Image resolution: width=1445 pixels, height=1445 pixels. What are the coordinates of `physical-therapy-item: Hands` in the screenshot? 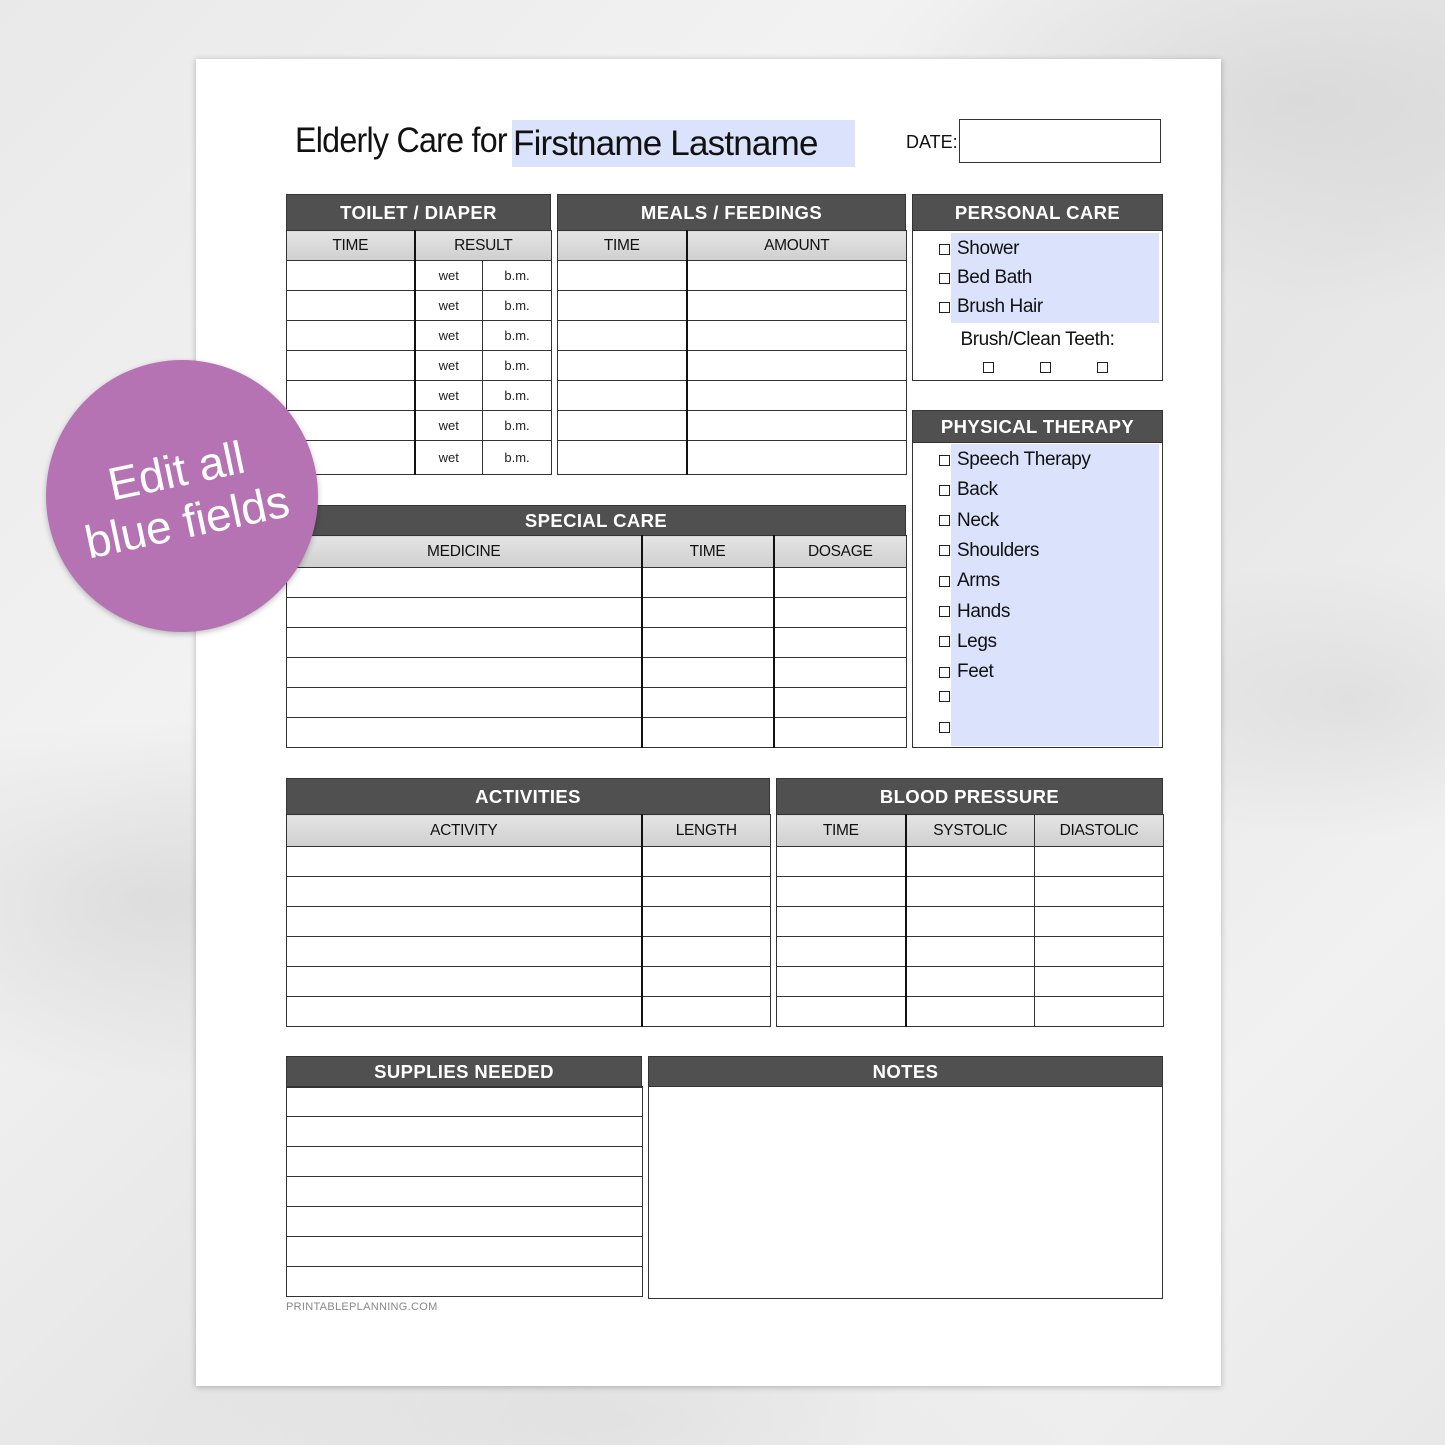 It's located at (974, 612).